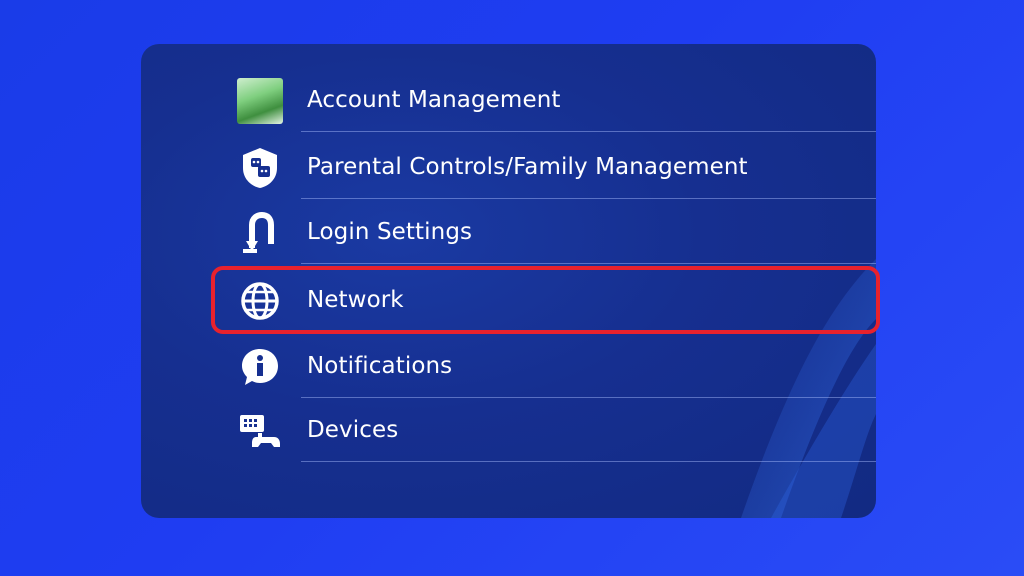 The image size is (1024, 576). Describe the element at coordinates (260, 168) in the screenshot. I see `family-icon` at that location.